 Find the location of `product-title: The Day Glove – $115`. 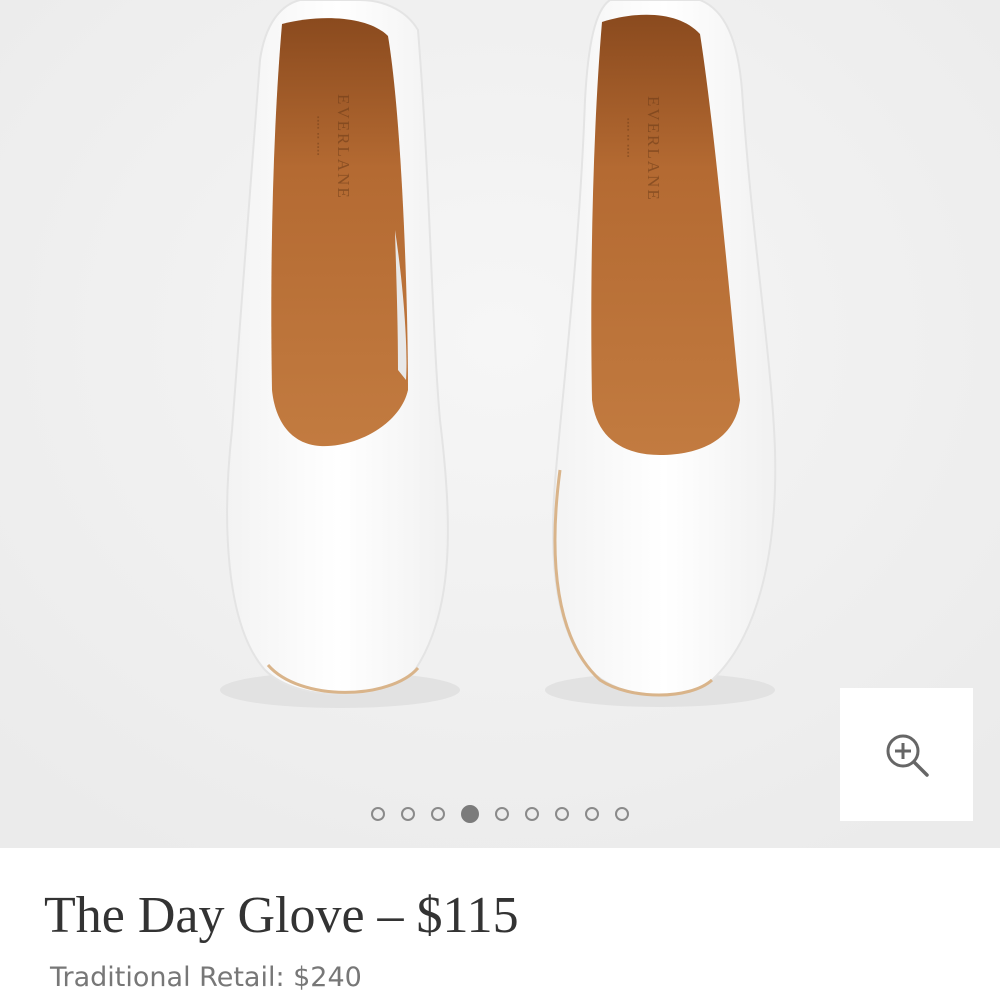

product-title: The Day Glove – $115 is located at coordinates (281, 915).